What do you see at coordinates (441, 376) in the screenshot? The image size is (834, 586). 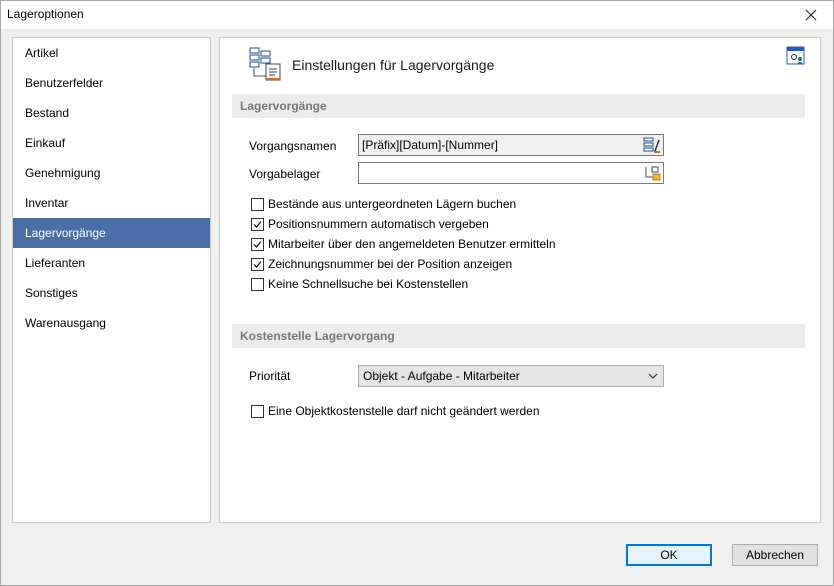 I see `prioritaet-value: Objekt - Aufgabe - Mitarbeiter` at bounding box center [441, 376].